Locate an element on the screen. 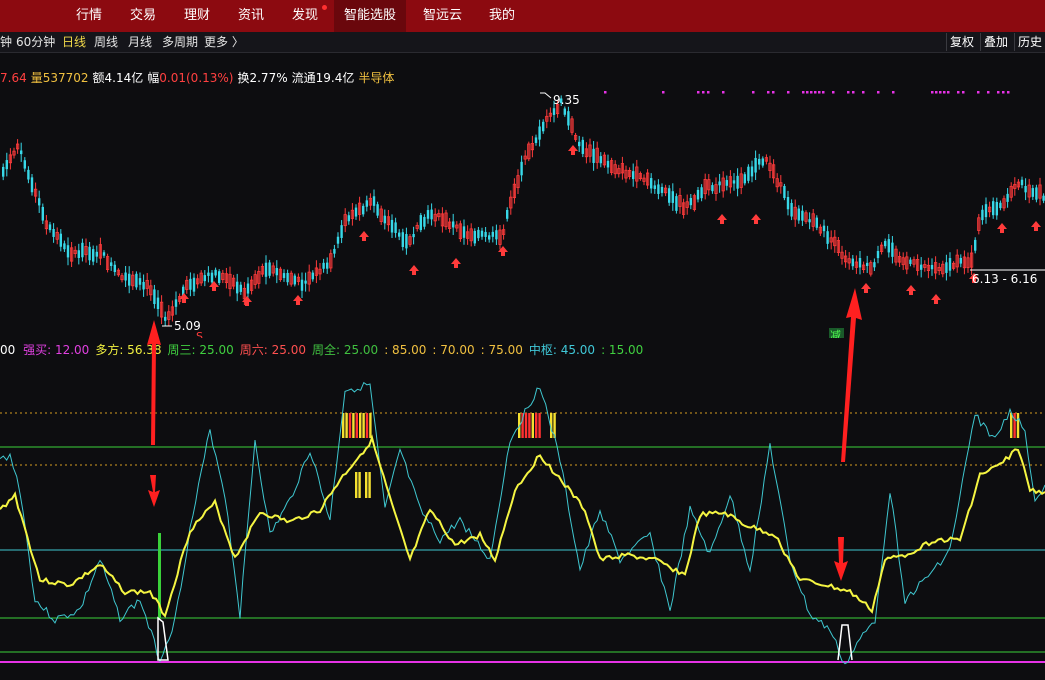 Image resolution: width=1045 pixels, height=680 pixels. nav-trade: 交易 is located at coordinates (143, 16).